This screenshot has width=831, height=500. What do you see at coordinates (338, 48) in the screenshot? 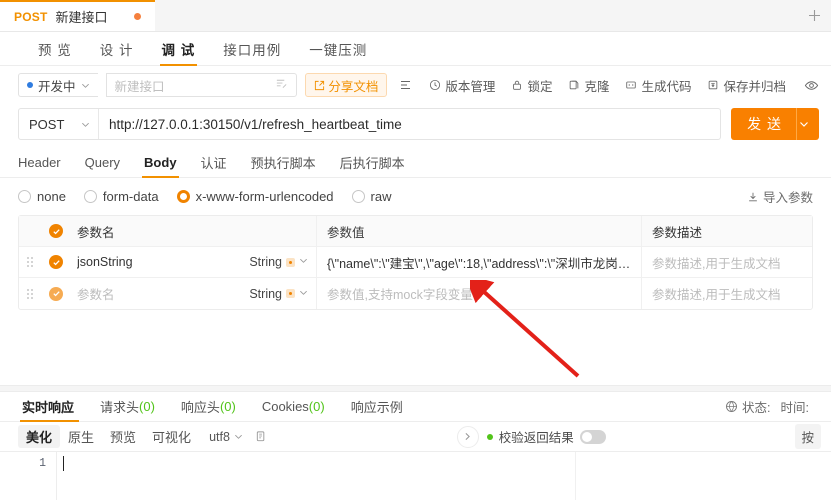
I see `tab-stress-test: 一键压测` at bounding box center [338, 48].